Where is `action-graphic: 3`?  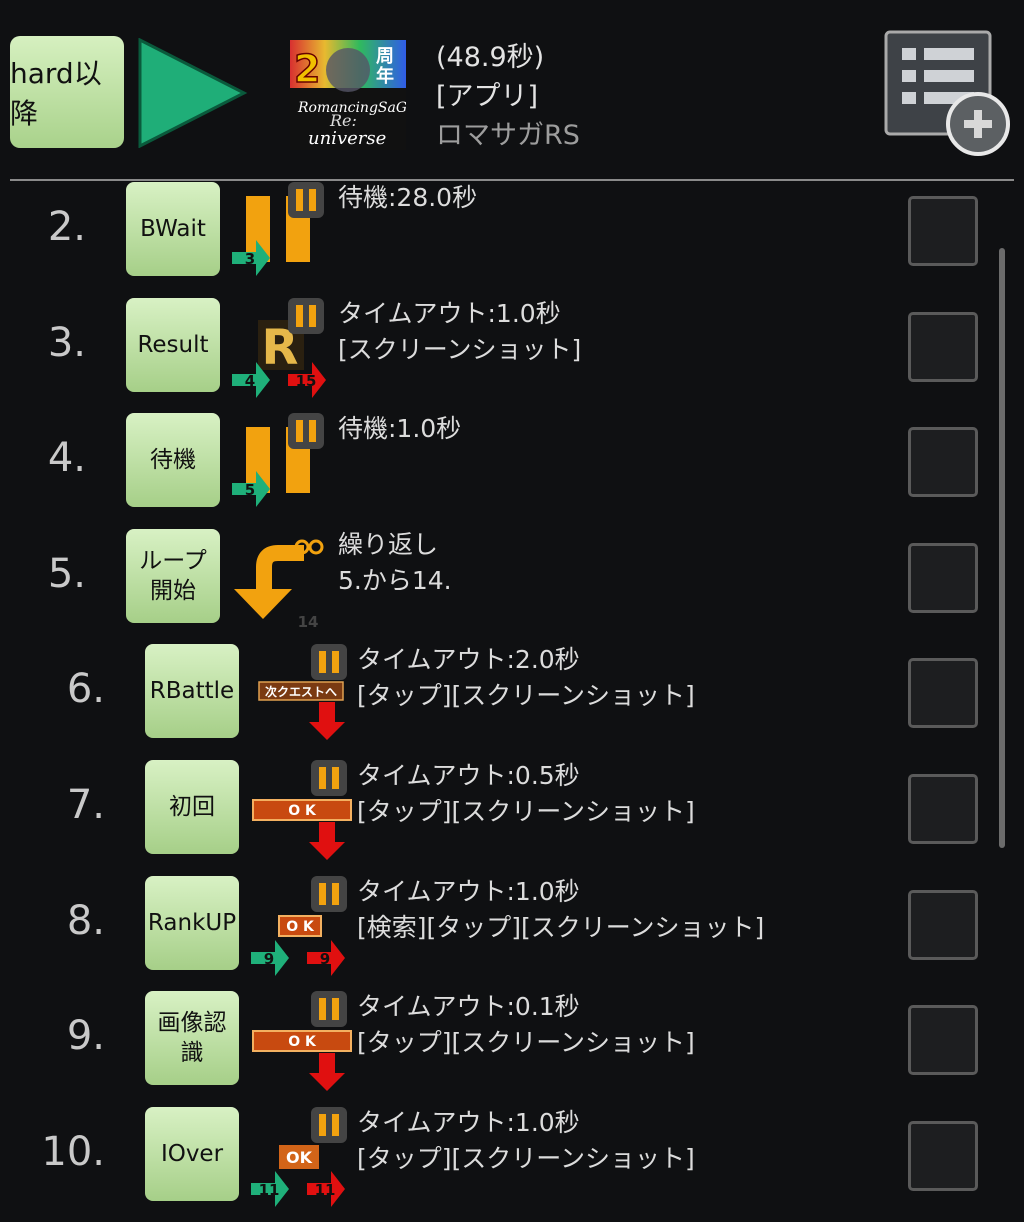
action-graphic: 3 is located at coordinates (278, 229).